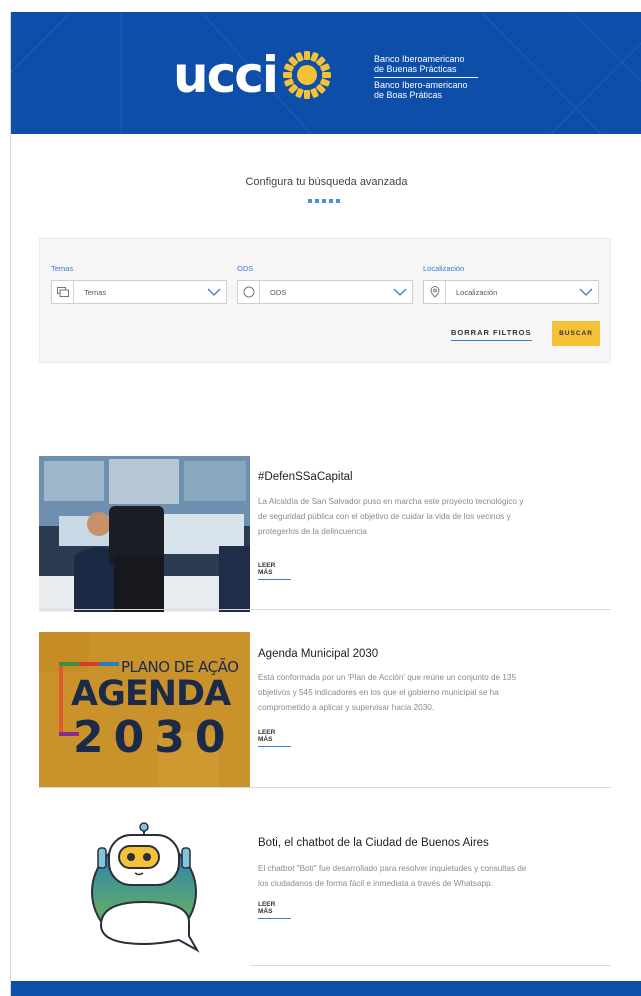 The height and width of the screenshot is (996, 641). Describe the element at coordinates (326, 182) in the screenshot. I see `search-title: Configura tu búsqueda avanzada` at that location.